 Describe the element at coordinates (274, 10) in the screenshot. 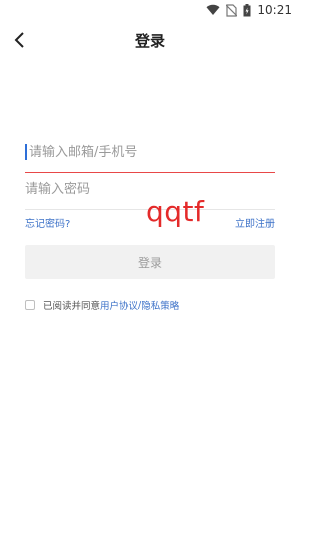

I see `status-time: 10:21` at that location.